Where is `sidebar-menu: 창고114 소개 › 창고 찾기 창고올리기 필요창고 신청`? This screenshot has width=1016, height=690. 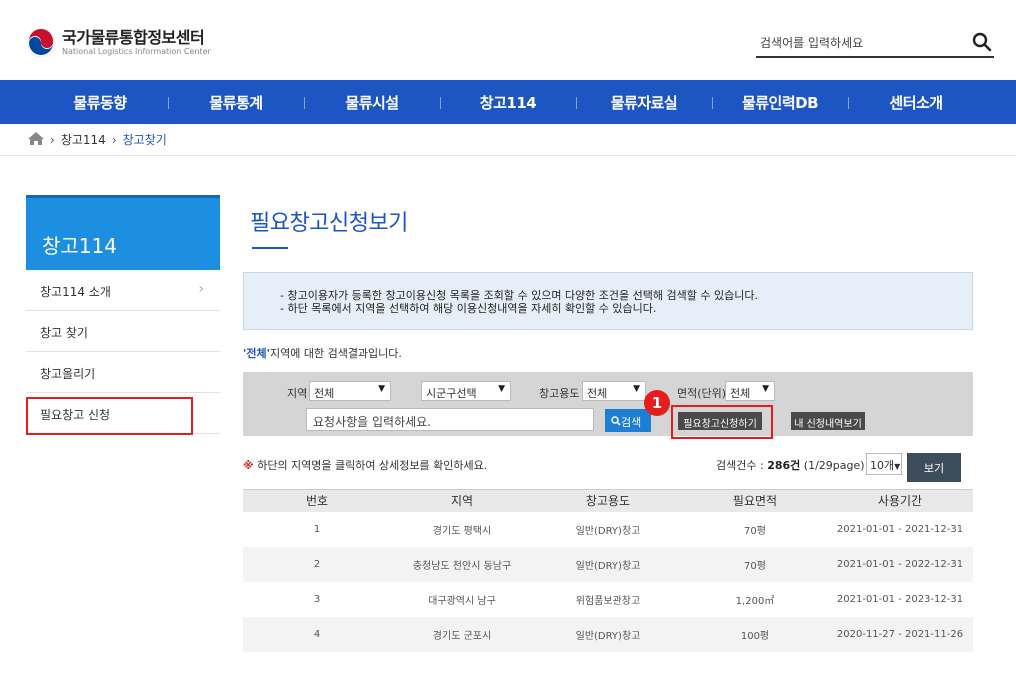
sidebar-menu: 창고114 소개 › 창고 찾기 창고올리기 필요창고 신청 is located at coordinates (123, 352).